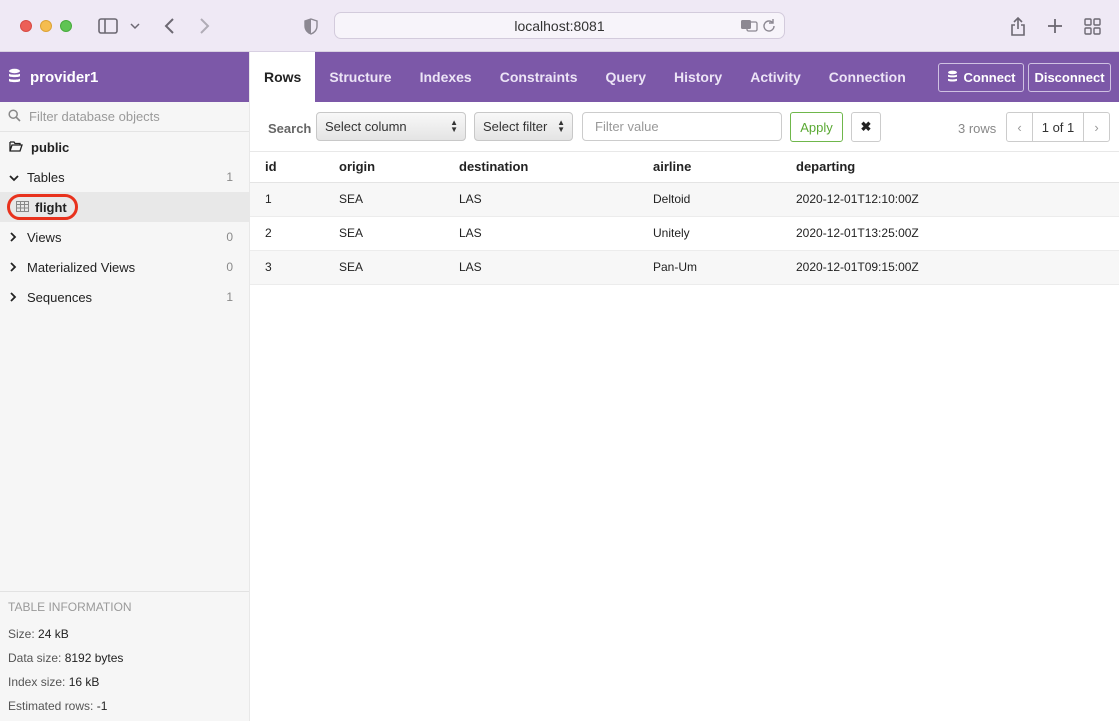  What do you see at coordinates (16, 147) in the screenshot?
I see `folder-open-icon` at bounding box center [16, 147].